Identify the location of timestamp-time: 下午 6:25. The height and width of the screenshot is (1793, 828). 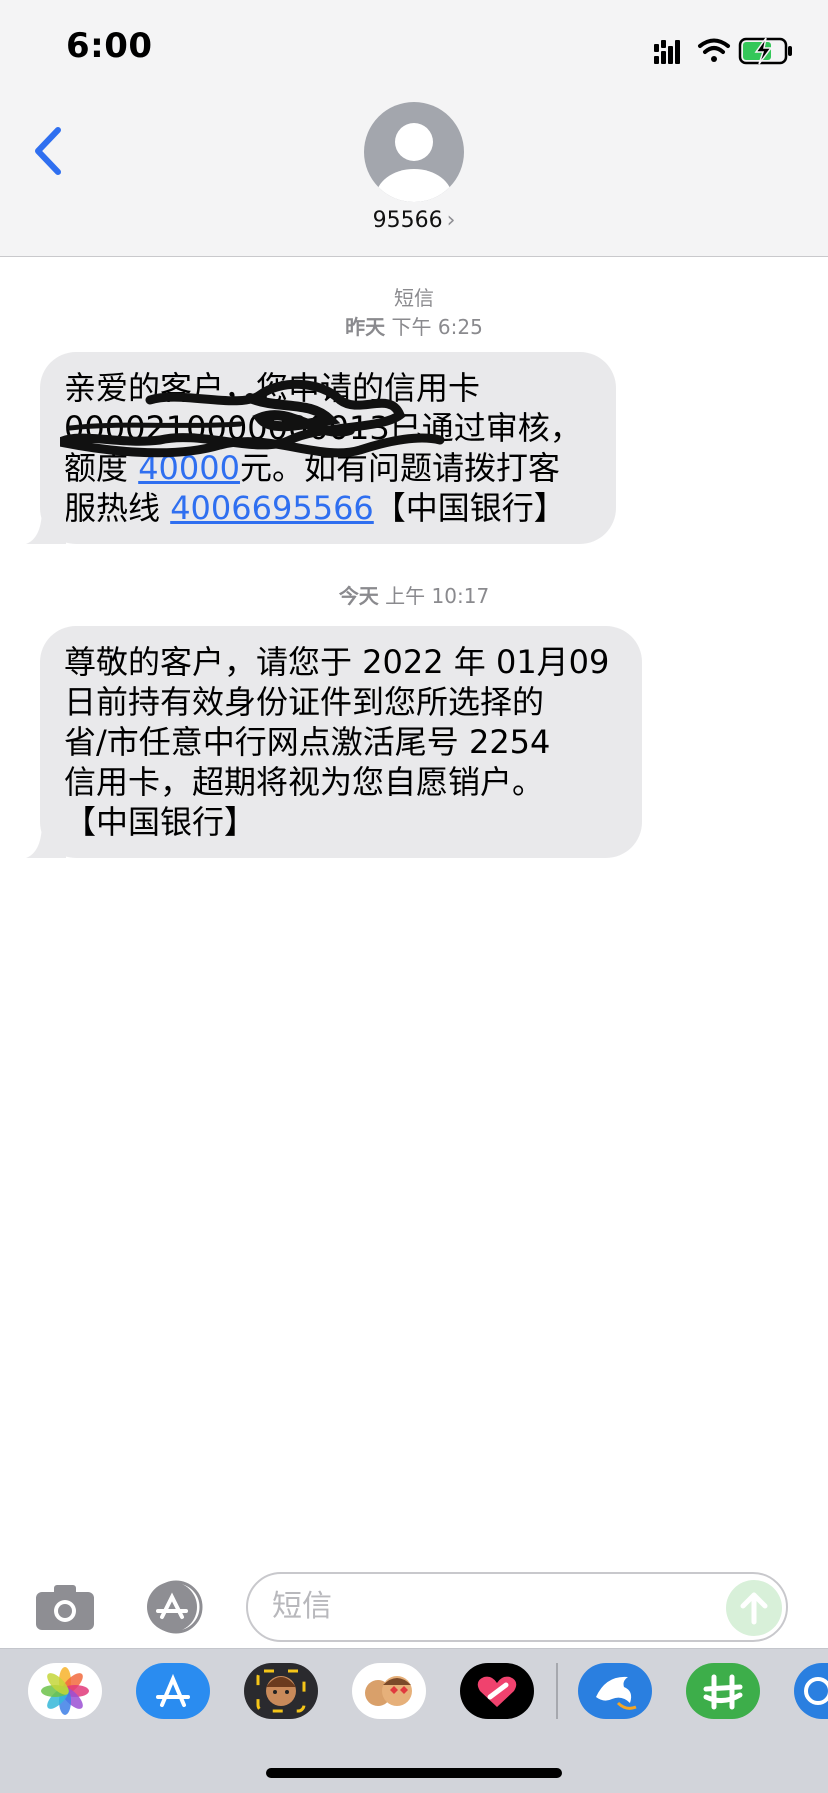
(437, 327).